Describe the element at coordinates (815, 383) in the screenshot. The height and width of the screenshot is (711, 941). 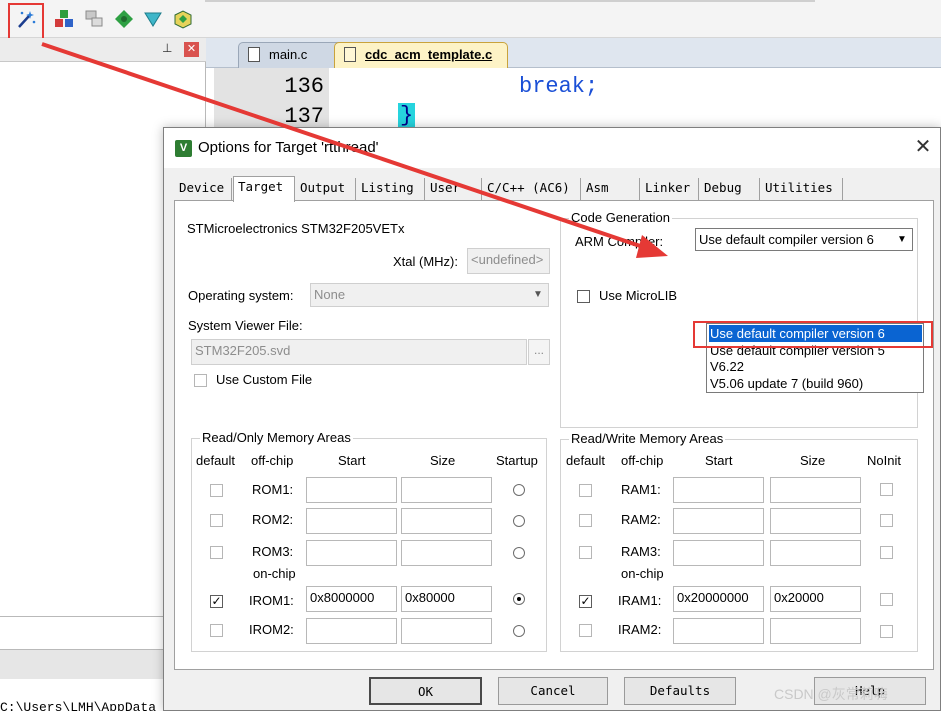
I see `compiler-option: V5.06 update 7 (build 960)` at that location.